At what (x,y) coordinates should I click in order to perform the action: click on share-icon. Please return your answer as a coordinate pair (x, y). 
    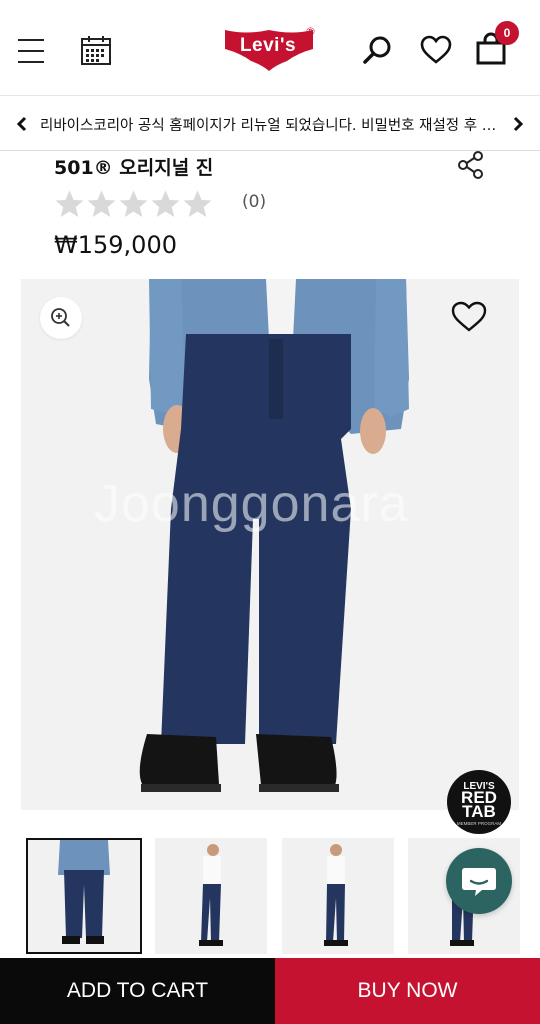
    Looking at the image, I should click on (470, 165).